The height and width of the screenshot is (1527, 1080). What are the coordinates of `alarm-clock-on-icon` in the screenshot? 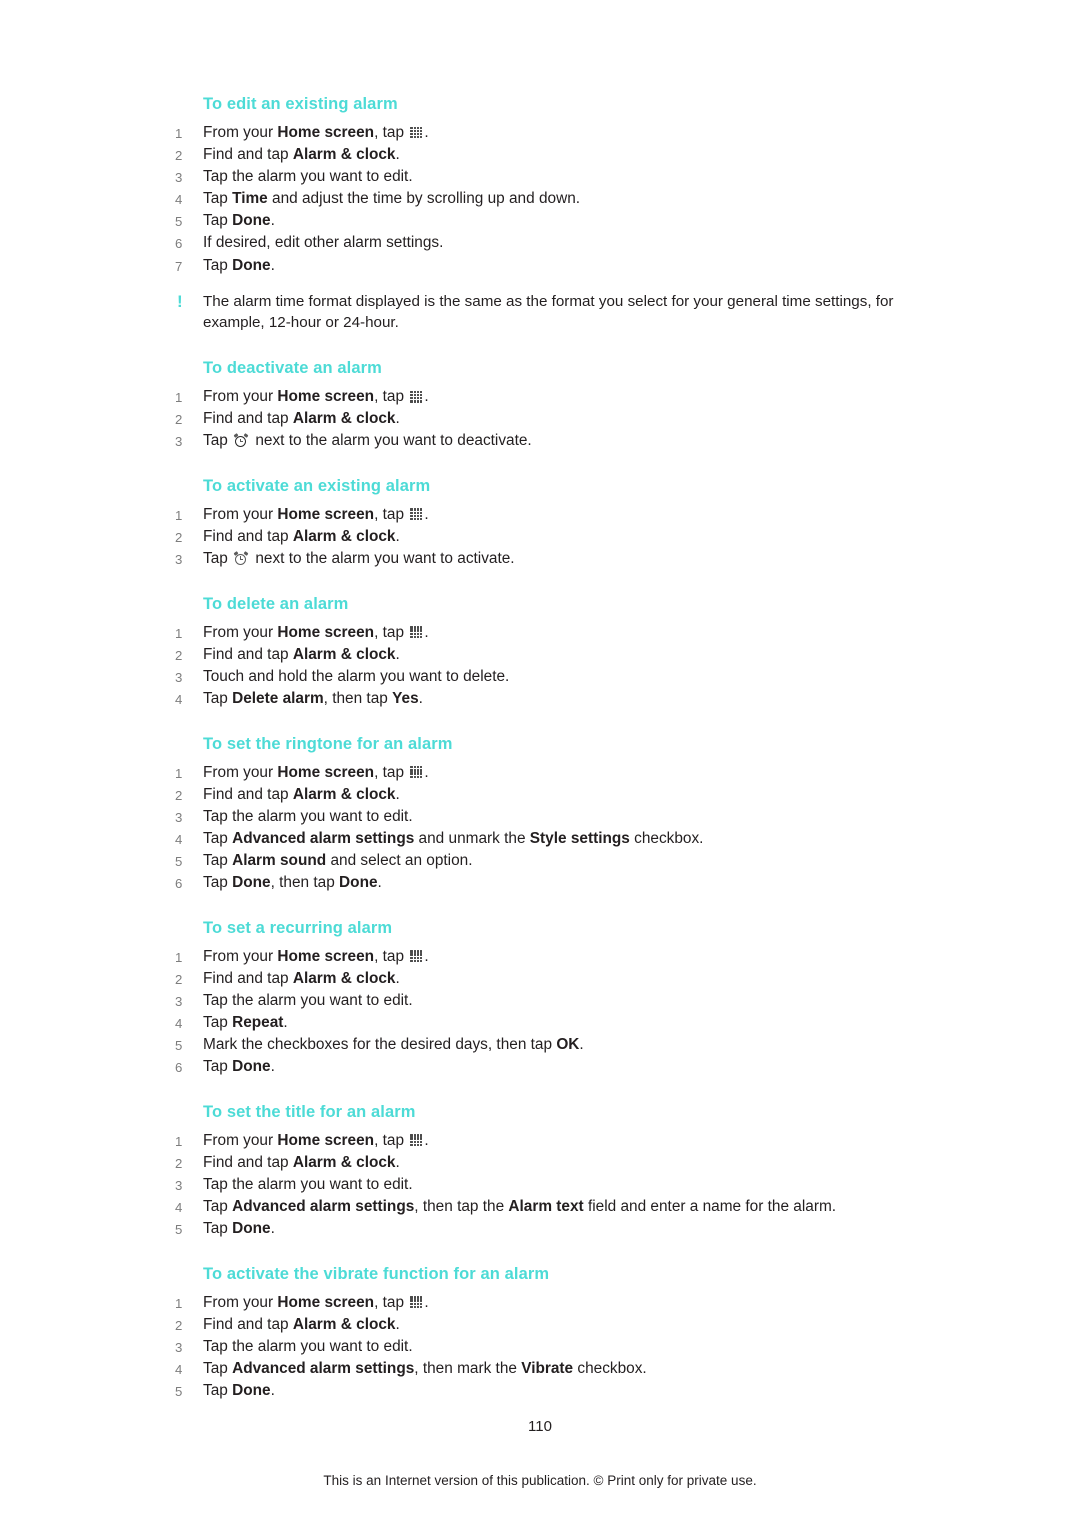 It's located at (241, 440).